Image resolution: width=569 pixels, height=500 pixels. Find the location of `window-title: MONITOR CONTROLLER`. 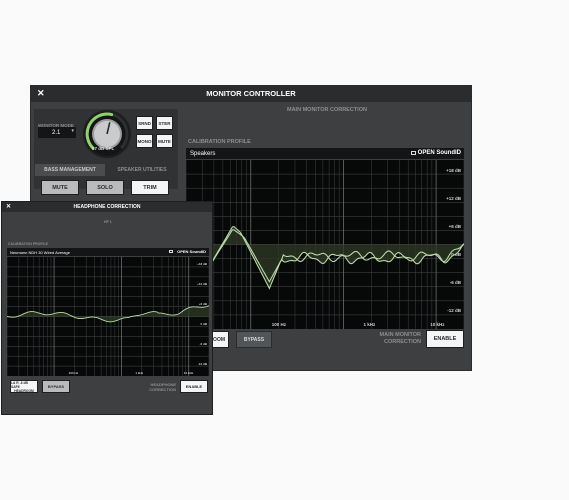

window-title: MONITOR CONTROLLER is located at coordinates (251, 93).